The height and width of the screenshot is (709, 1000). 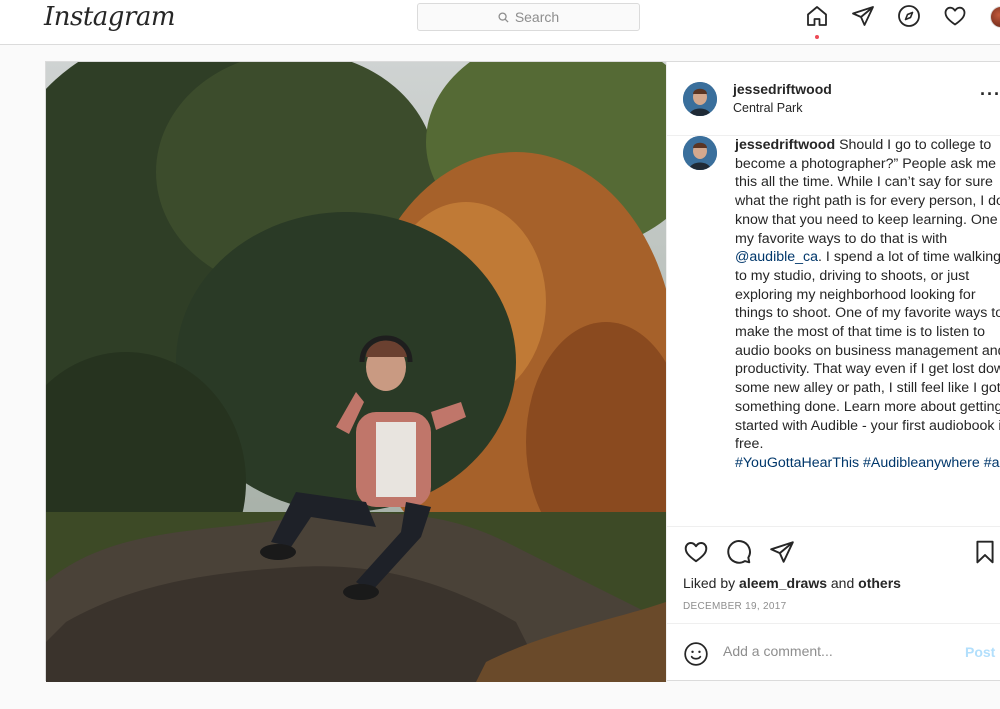 I want to click on liker-username: aleem_draws, so click(x=783, y=583).